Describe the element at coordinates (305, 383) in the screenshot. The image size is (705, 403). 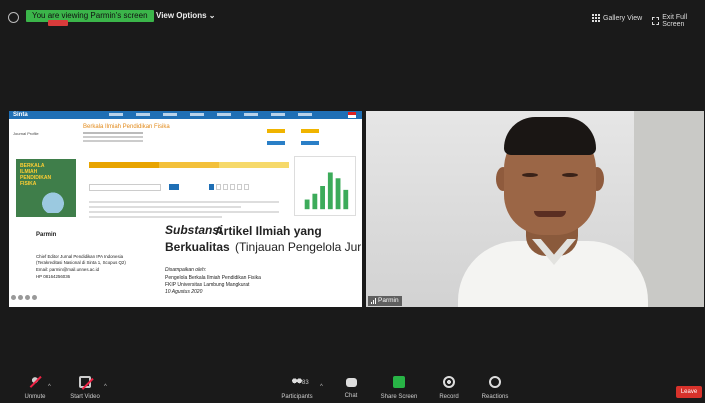
I see `participants-count: 83` at that location.